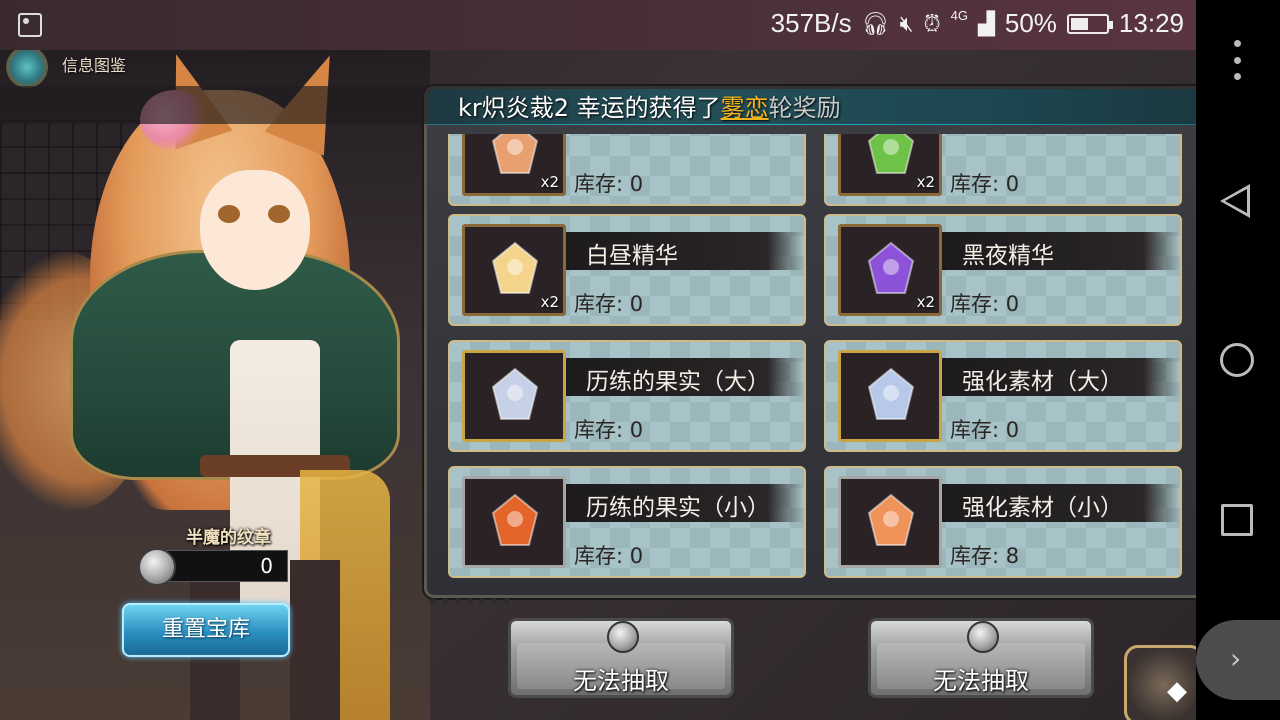  I want to click on overflow-menu-icon, so click(1238, 60).